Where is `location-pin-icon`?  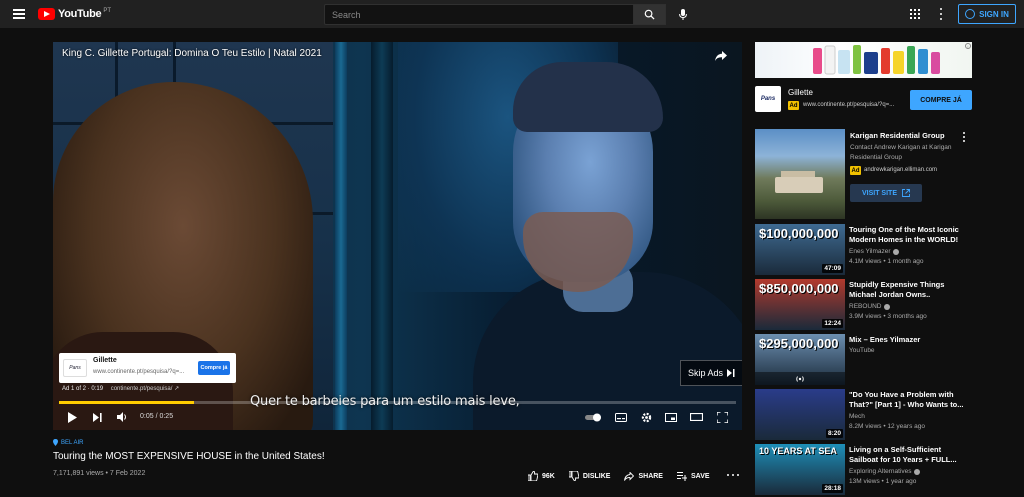
location-pin-icon is located at coordinates (55, 442).